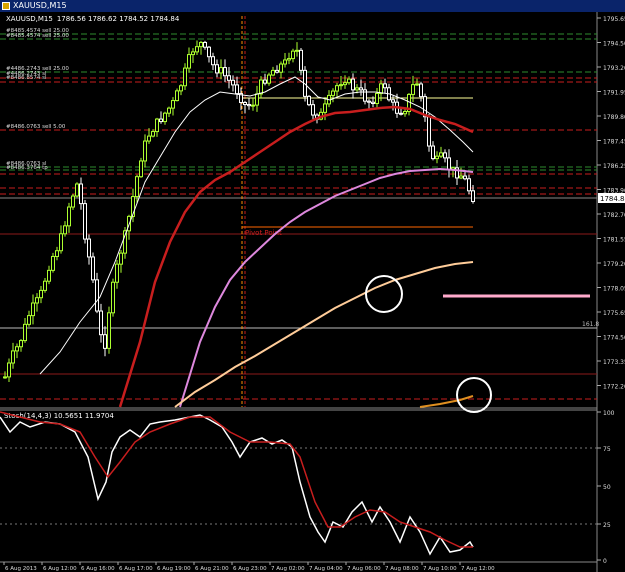  What do you see at coordinates (607, 525) in the screenshot?
I see `stoch-tick-label: 25` at bounding box center [607, 525].